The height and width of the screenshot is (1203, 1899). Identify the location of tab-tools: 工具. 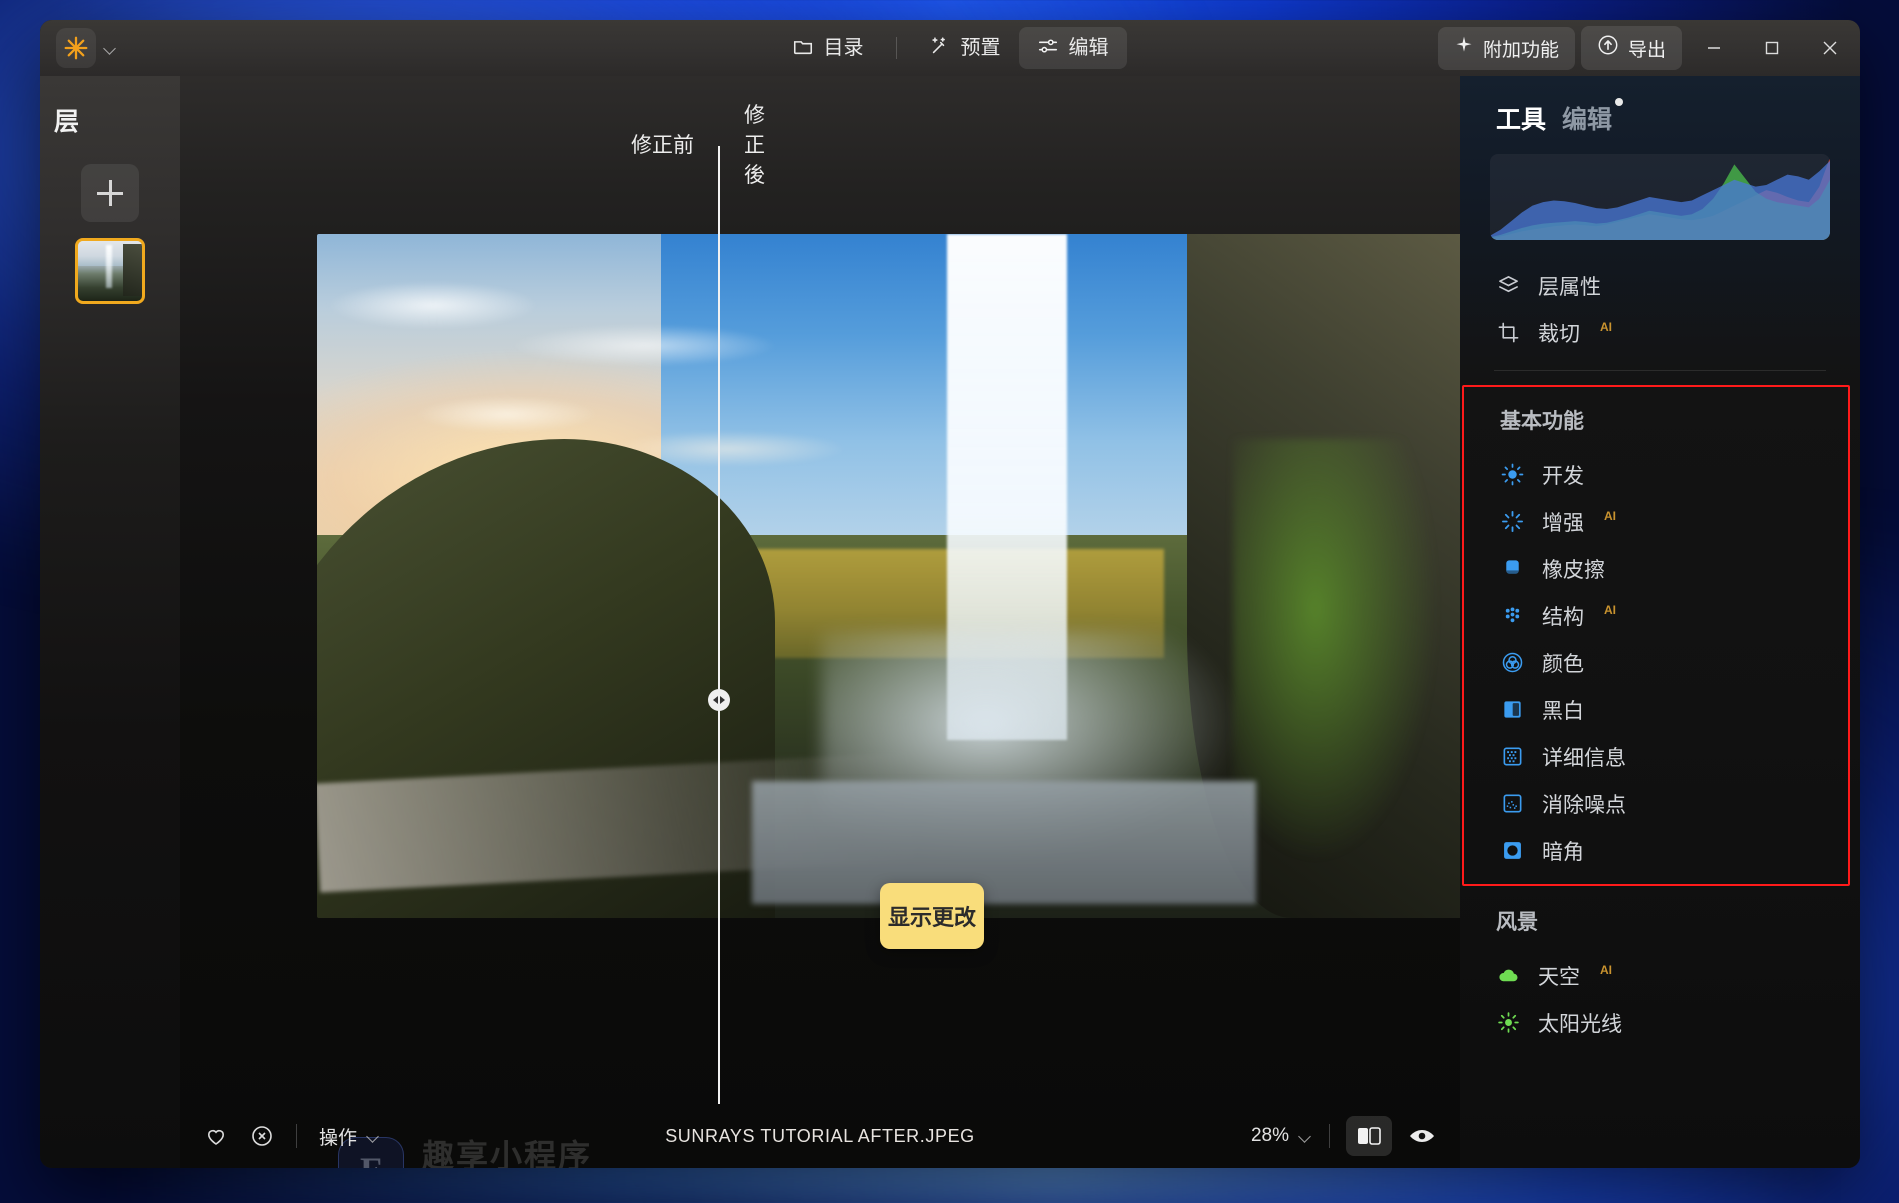
(1521, 118).